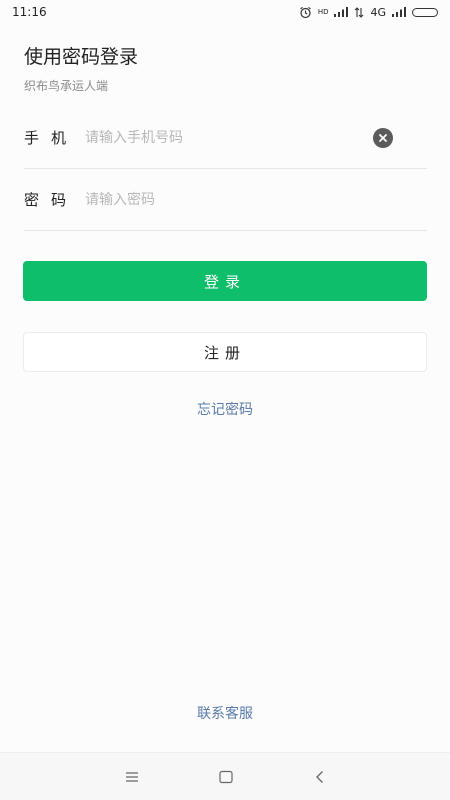  I want to click on home-icon, so click(226, 777).